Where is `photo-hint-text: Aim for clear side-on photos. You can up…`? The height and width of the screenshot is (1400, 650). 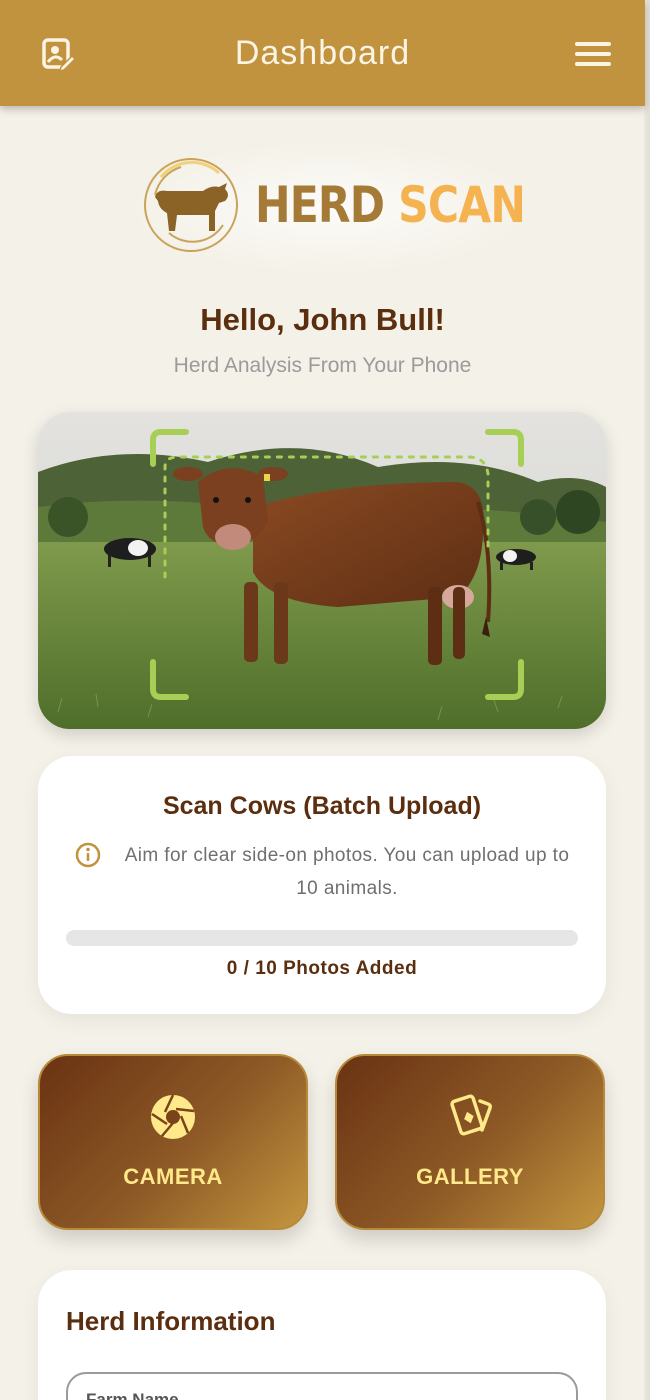 photo-hint-text: Aim for clear side-on photos. You can up… is located at coordinates (347, 872).